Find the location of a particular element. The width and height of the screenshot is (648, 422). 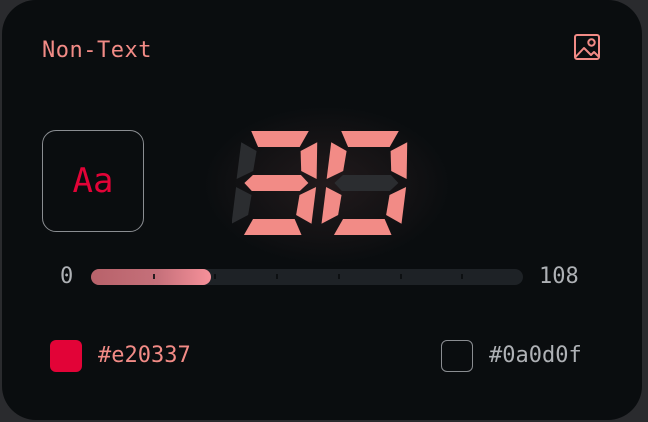

image-mode-button is located at coordinates (587, 47).